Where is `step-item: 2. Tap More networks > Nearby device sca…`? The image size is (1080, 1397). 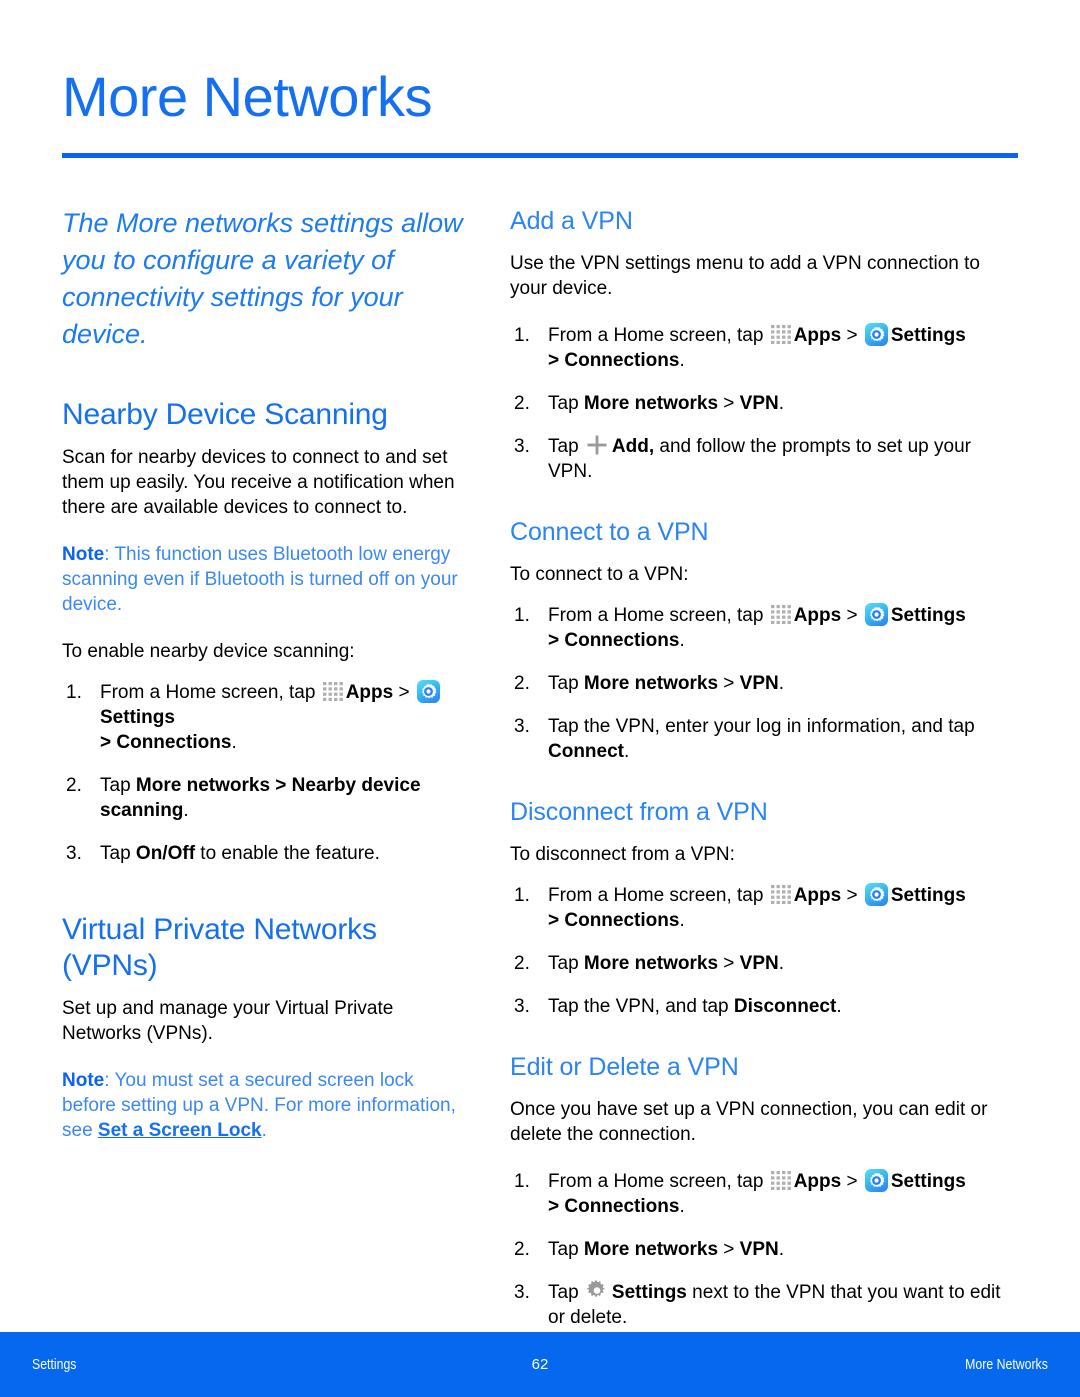
step-item: 2. Tap More networks > Nearby device sca… is located at coordinates (266, 798).